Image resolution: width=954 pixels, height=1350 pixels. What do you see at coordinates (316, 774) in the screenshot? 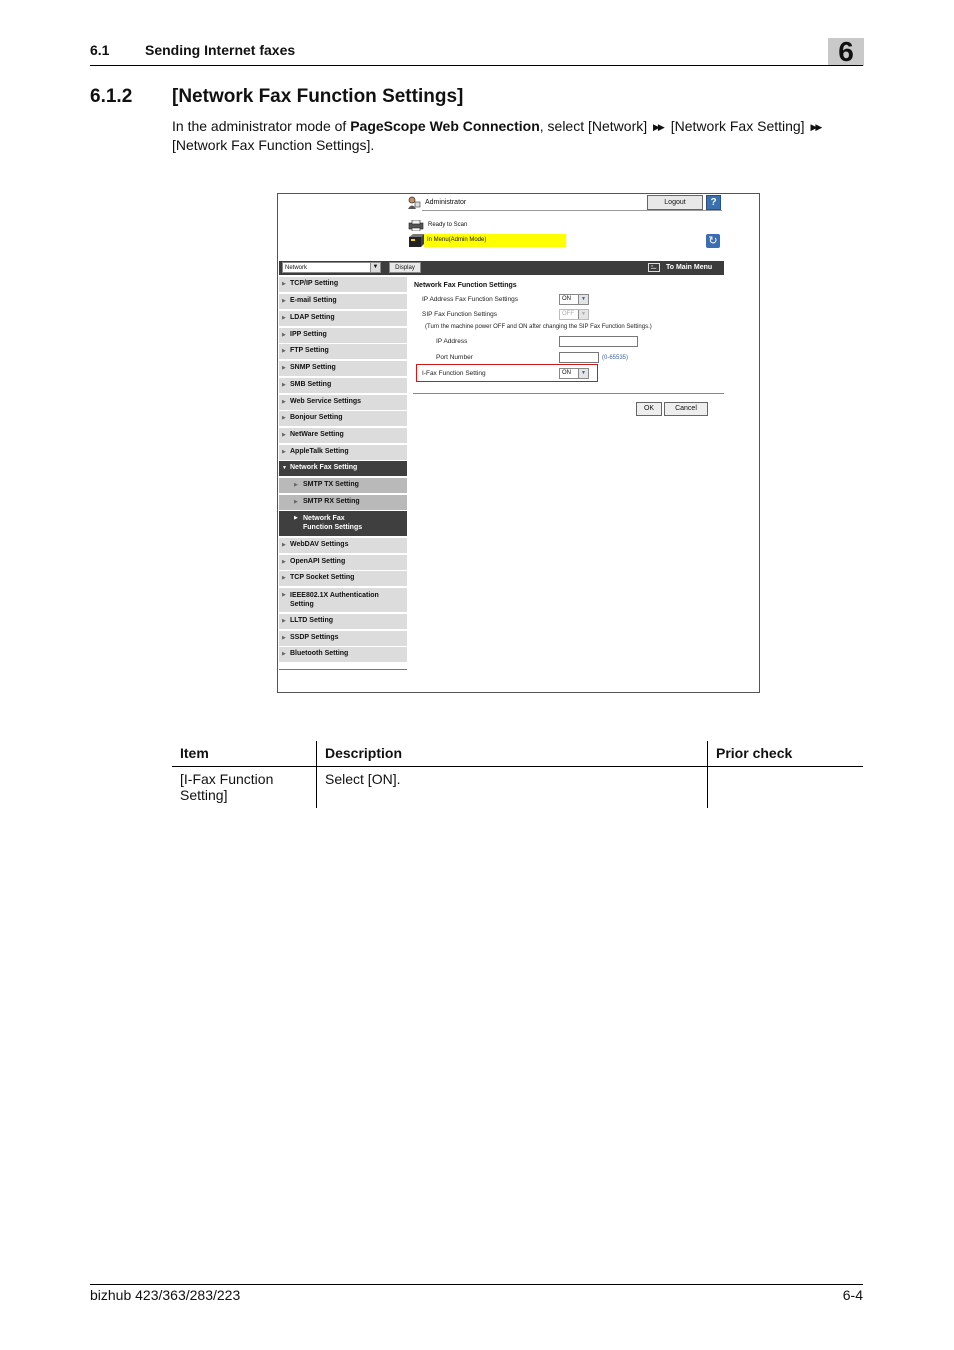
I see `table-column-divider` at bounding box center [316, 774].